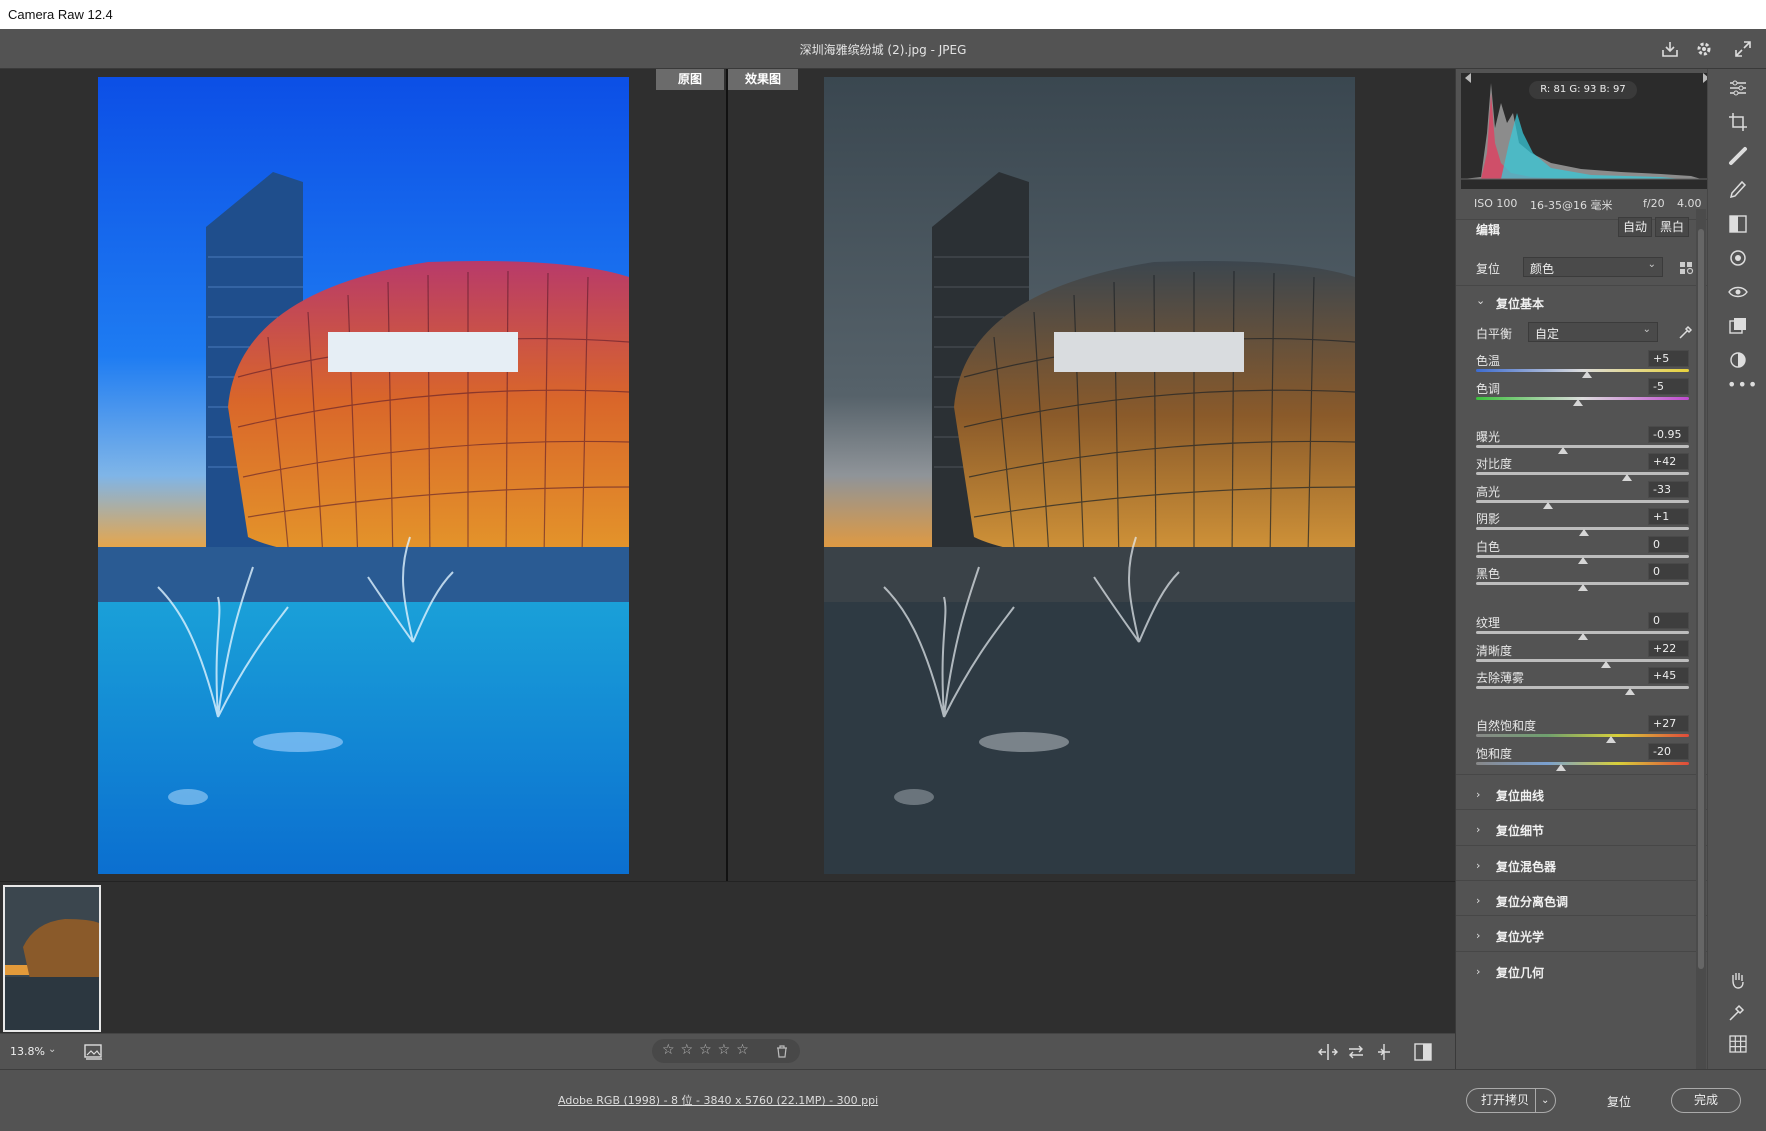  I want to click on spot-removal-icon, so click(1738, 156).